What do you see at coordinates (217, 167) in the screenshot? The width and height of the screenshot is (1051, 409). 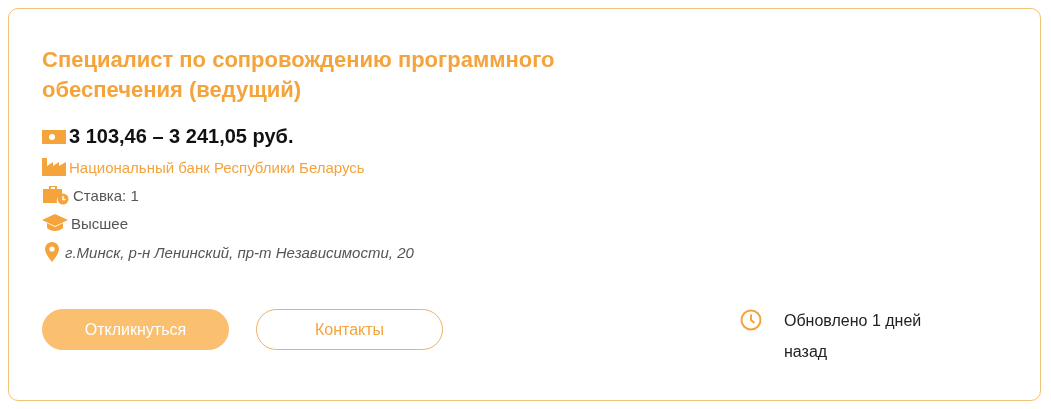 I see `employer-link: Национальный банк Республики Беларусь` at bounding box center [217, 167].